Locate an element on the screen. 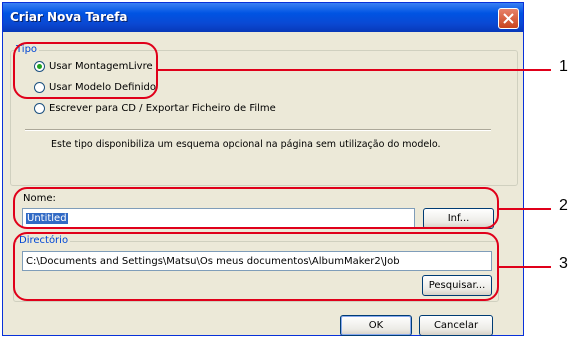 The height and width of the screenshot is (339, 579). close-button is located at coordinates (508, 18).